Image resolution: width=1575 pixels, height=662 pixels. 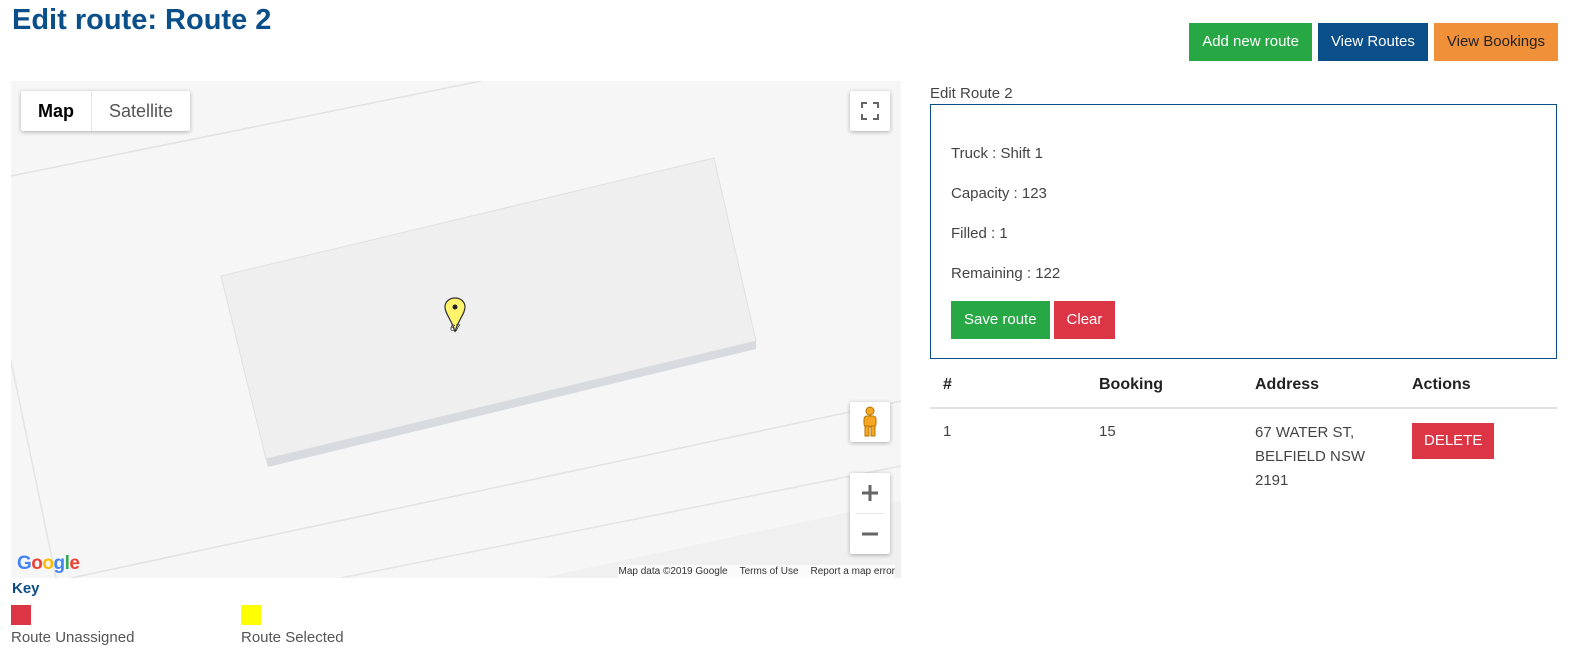 I want to click on zoom-control, so click(x=870, y=513).